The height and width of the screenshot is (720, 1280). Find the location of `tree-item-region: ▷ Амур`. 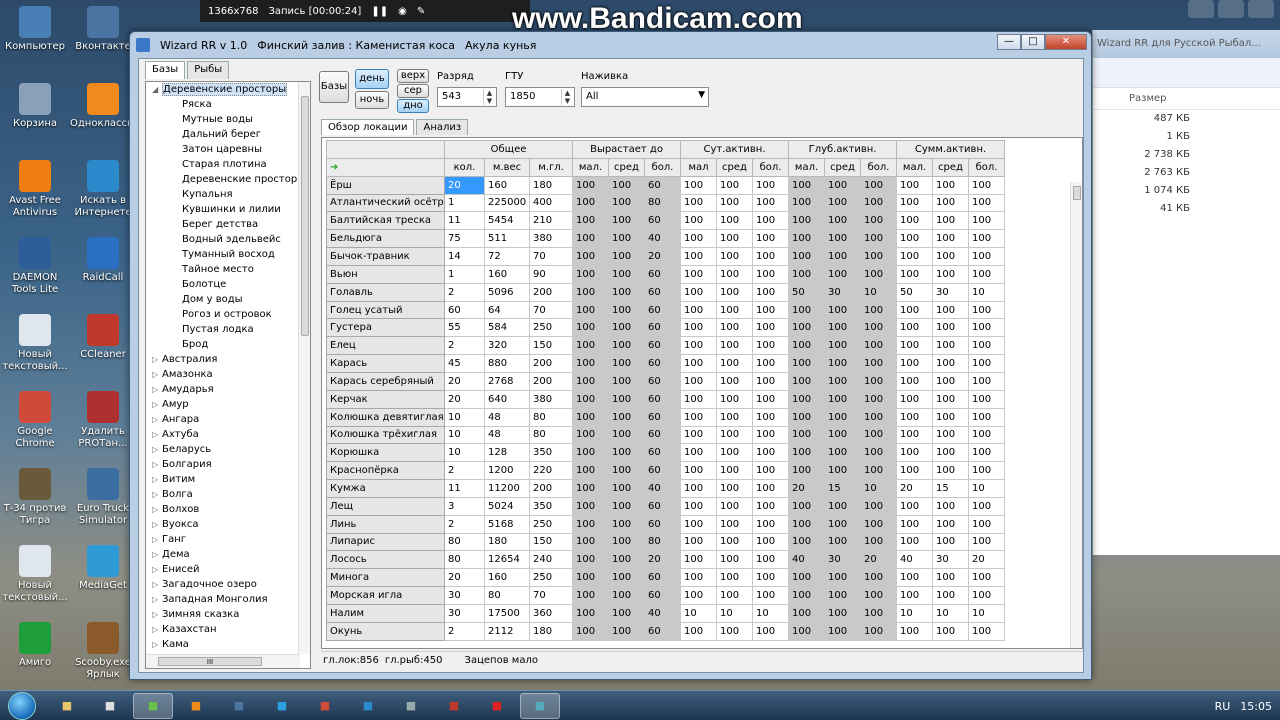

tree-item-region: ▷ Амур is located at coordinates (228, 404).